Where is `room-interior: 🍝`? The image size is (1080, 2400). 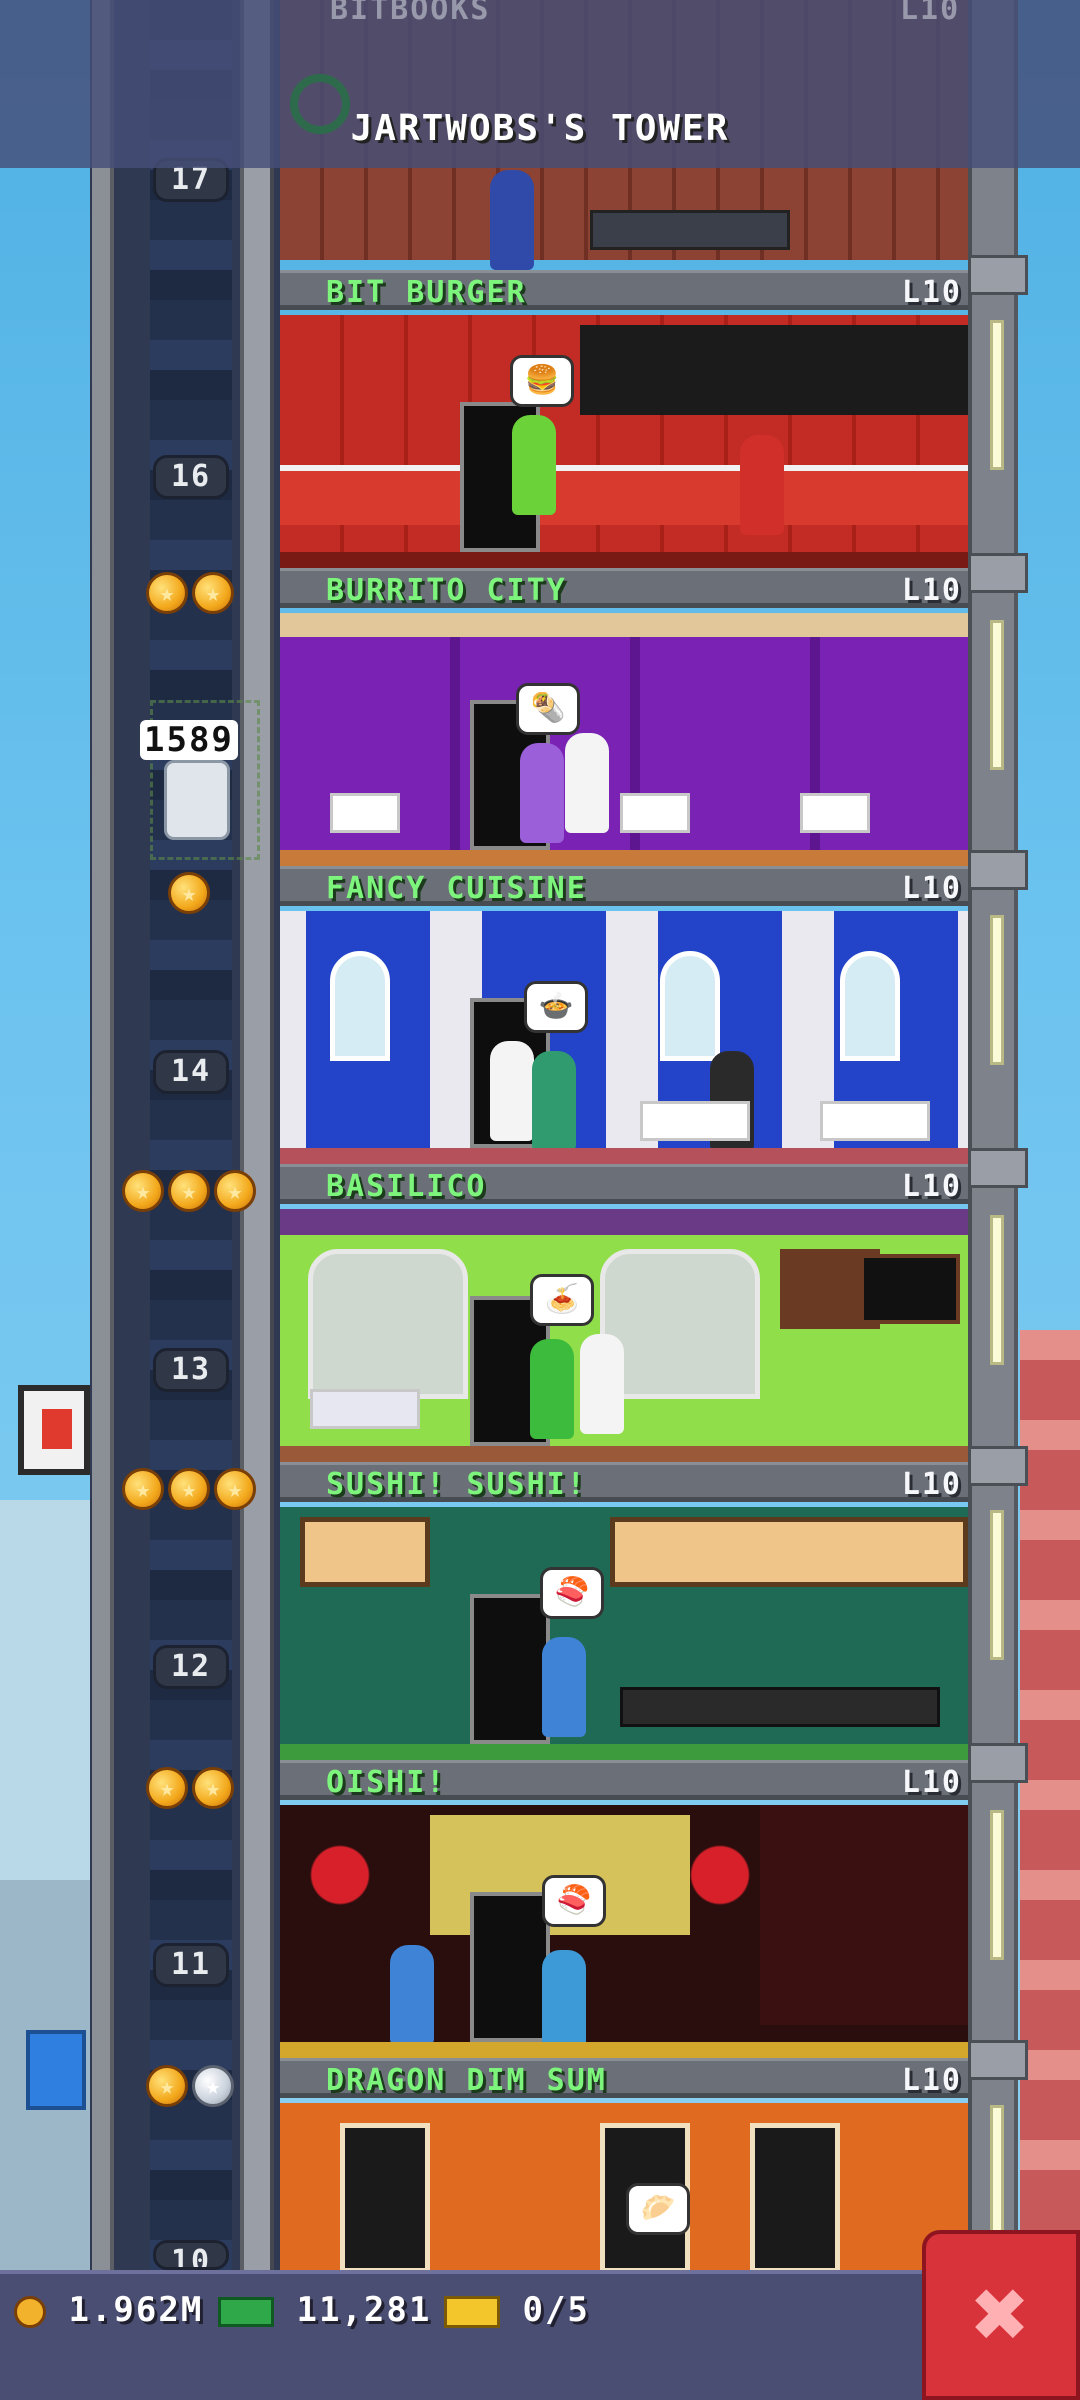 room-interior: 🍝 is located at coordinates (624, 1335).